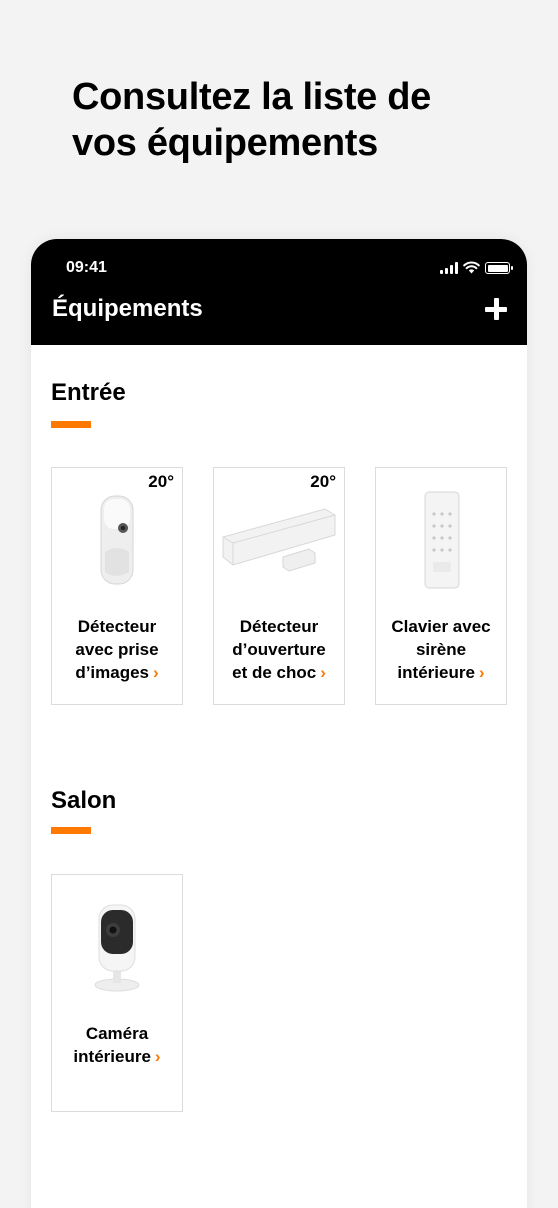  What do you see at coordinates (117, 947) in the screenshot?
I see `indoor-camera-image` at bounding box center [117, 947].